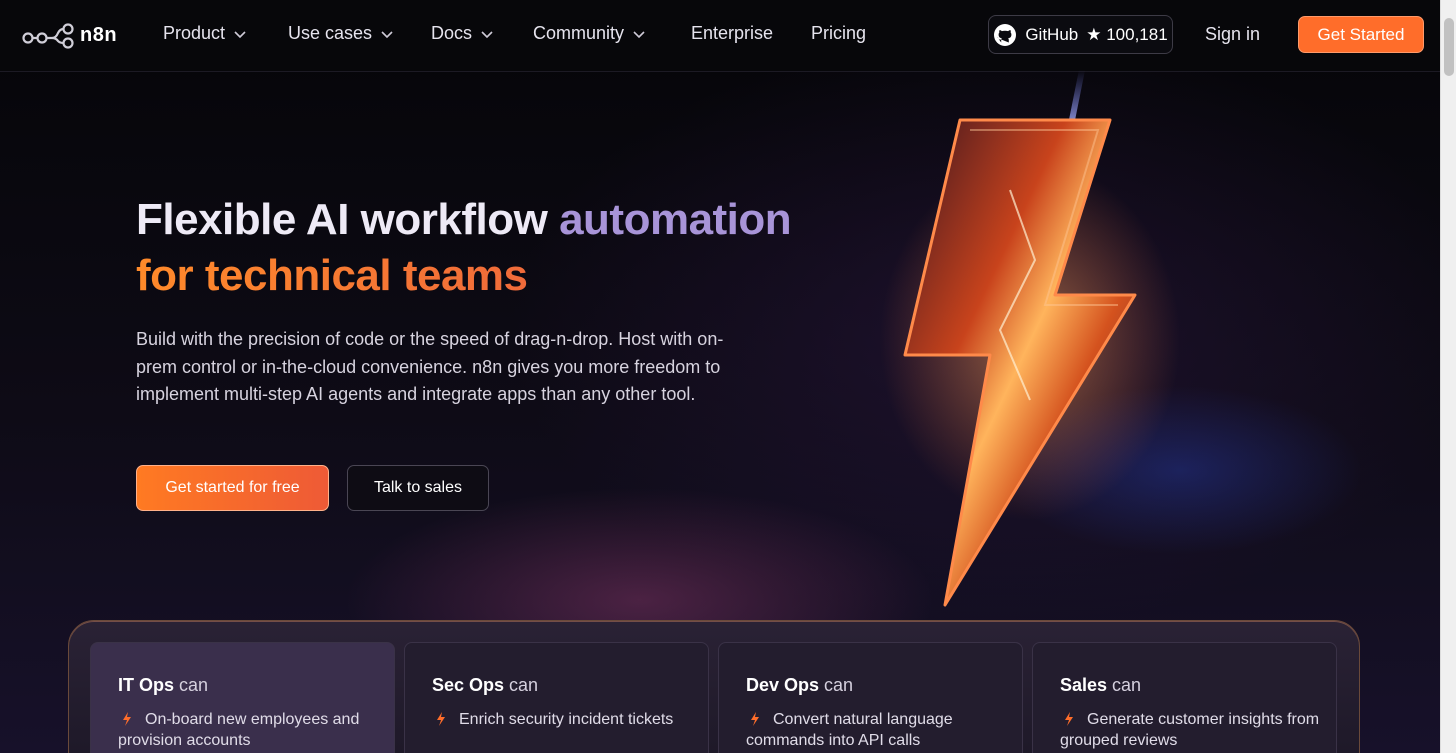 This screenshot has width=1456, height=753. I want to click on logo-text: n8n, so click(99, 34).